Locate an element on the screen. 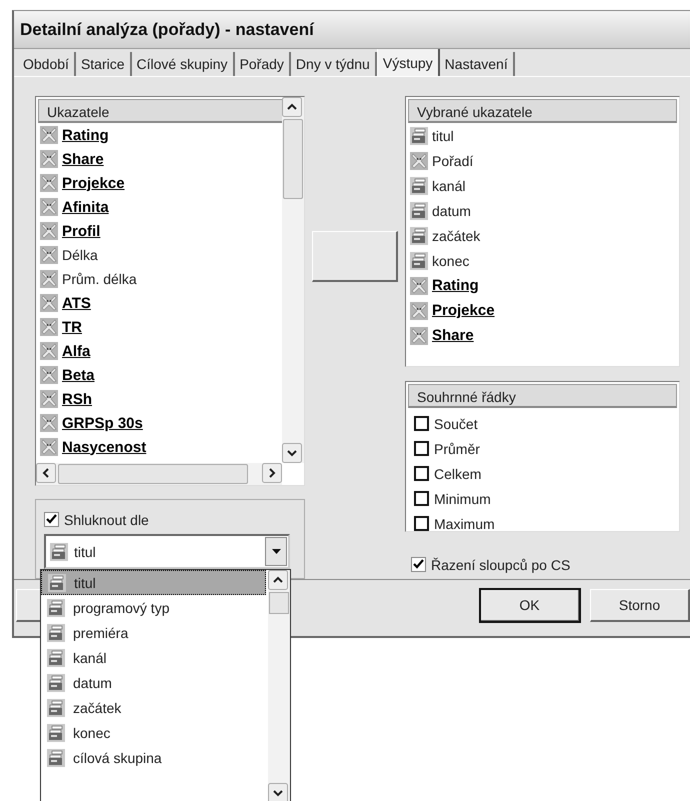  dropdown-option: konec is located at coordinates (153, 732).